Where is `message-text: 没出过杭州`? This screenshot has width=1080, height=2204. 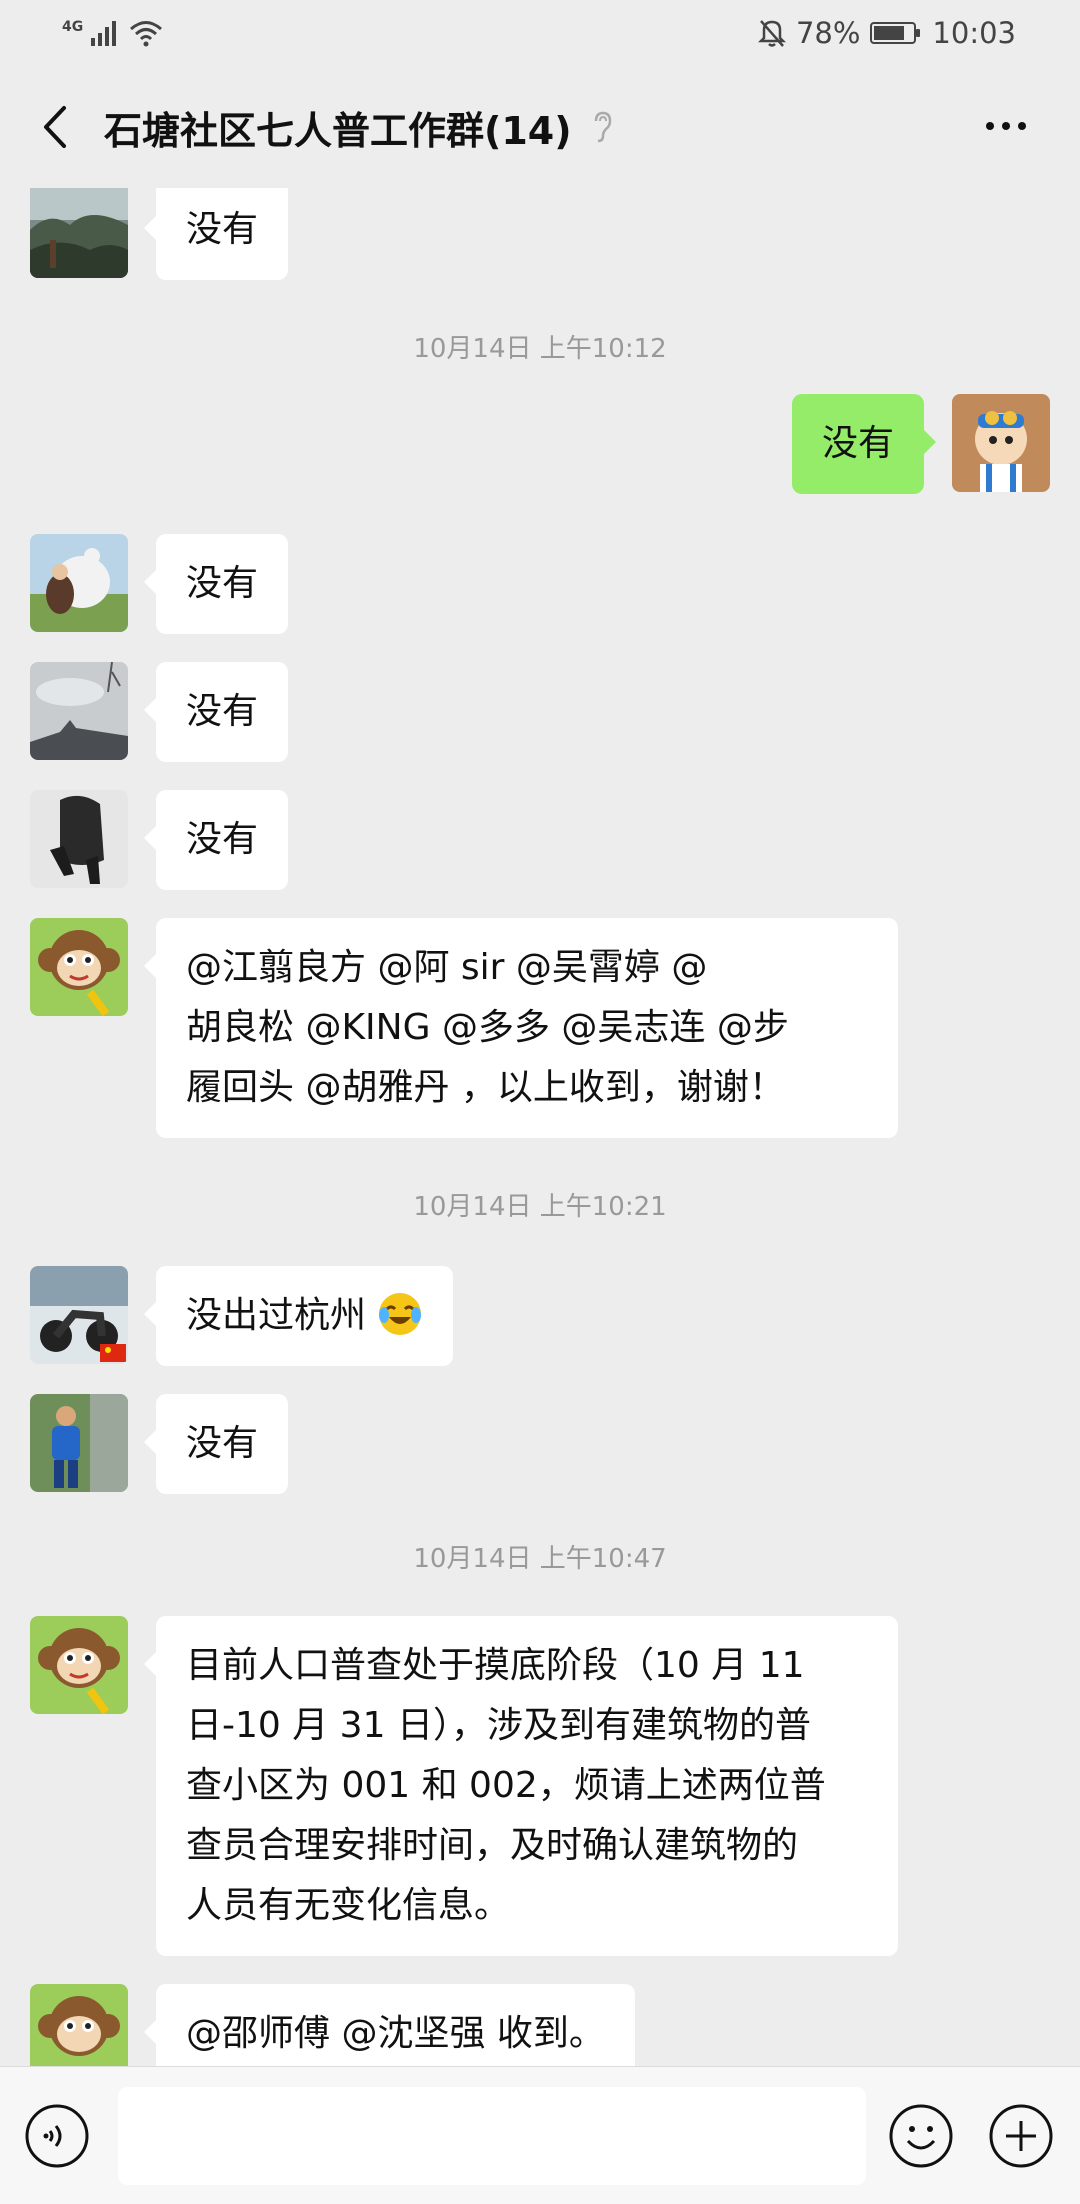 message-text: 没出过杭州 is located at coordinates (276, 1315).